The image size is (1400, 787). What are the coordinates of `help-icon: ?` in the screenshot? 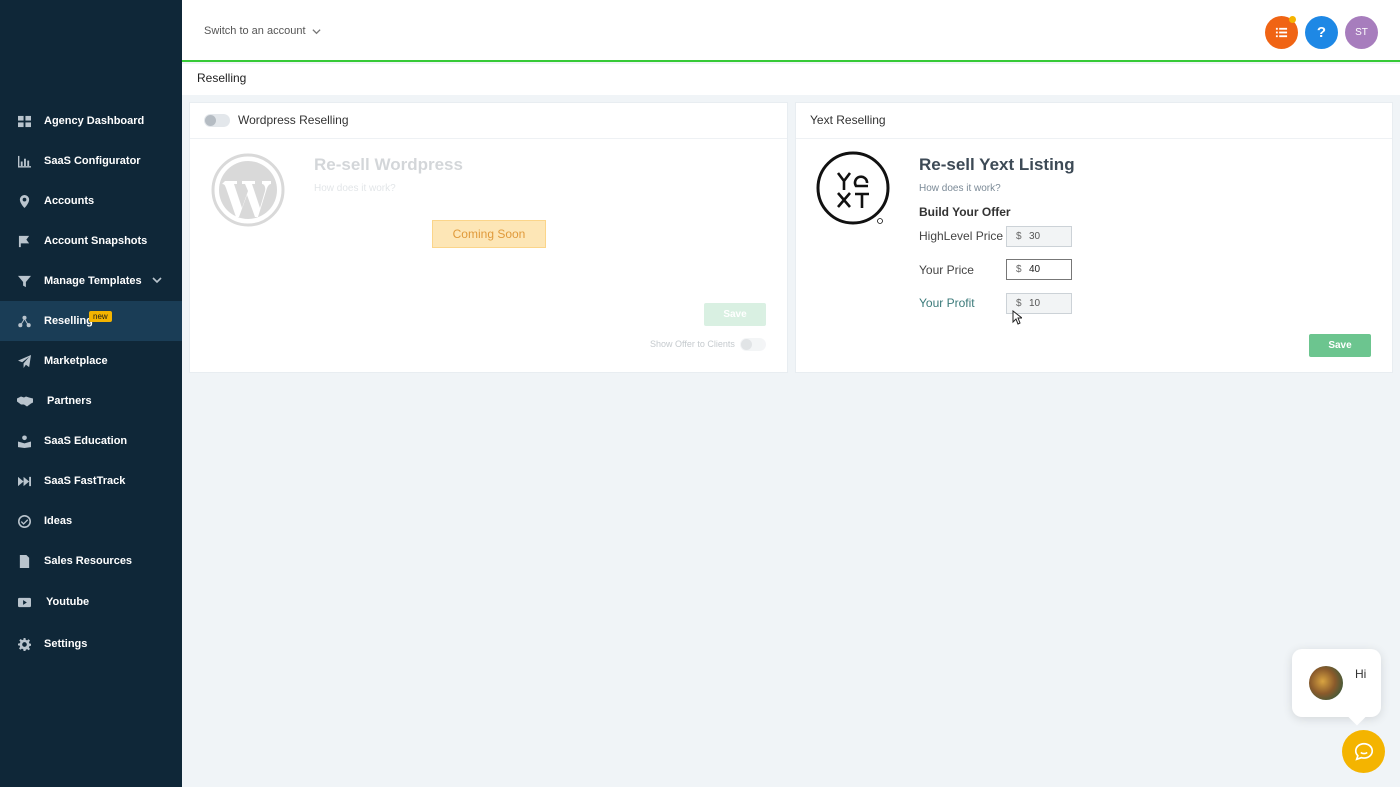 It's located at (1321, 32).